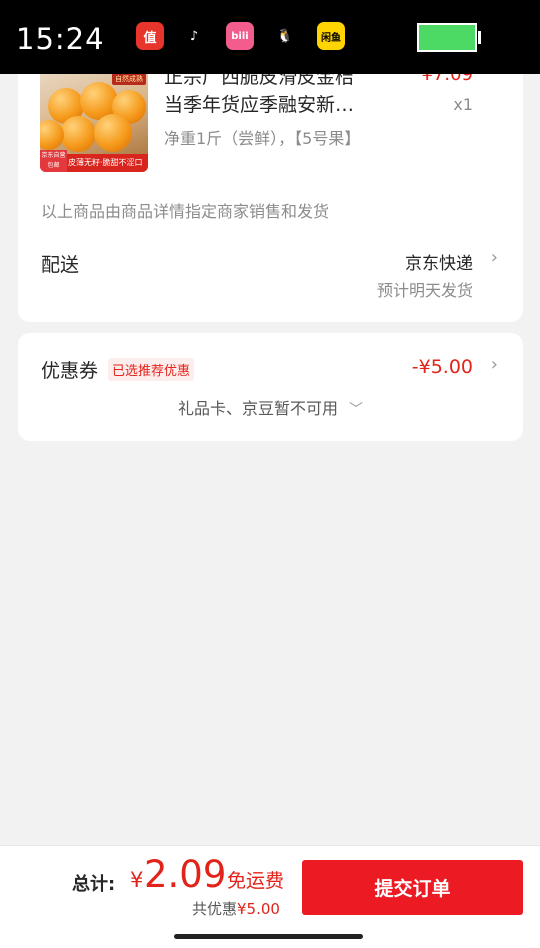  Describe the element at coordinates (331, 36) in the screenshot. I see `xianyu-icon: 闲鱼` at that location.